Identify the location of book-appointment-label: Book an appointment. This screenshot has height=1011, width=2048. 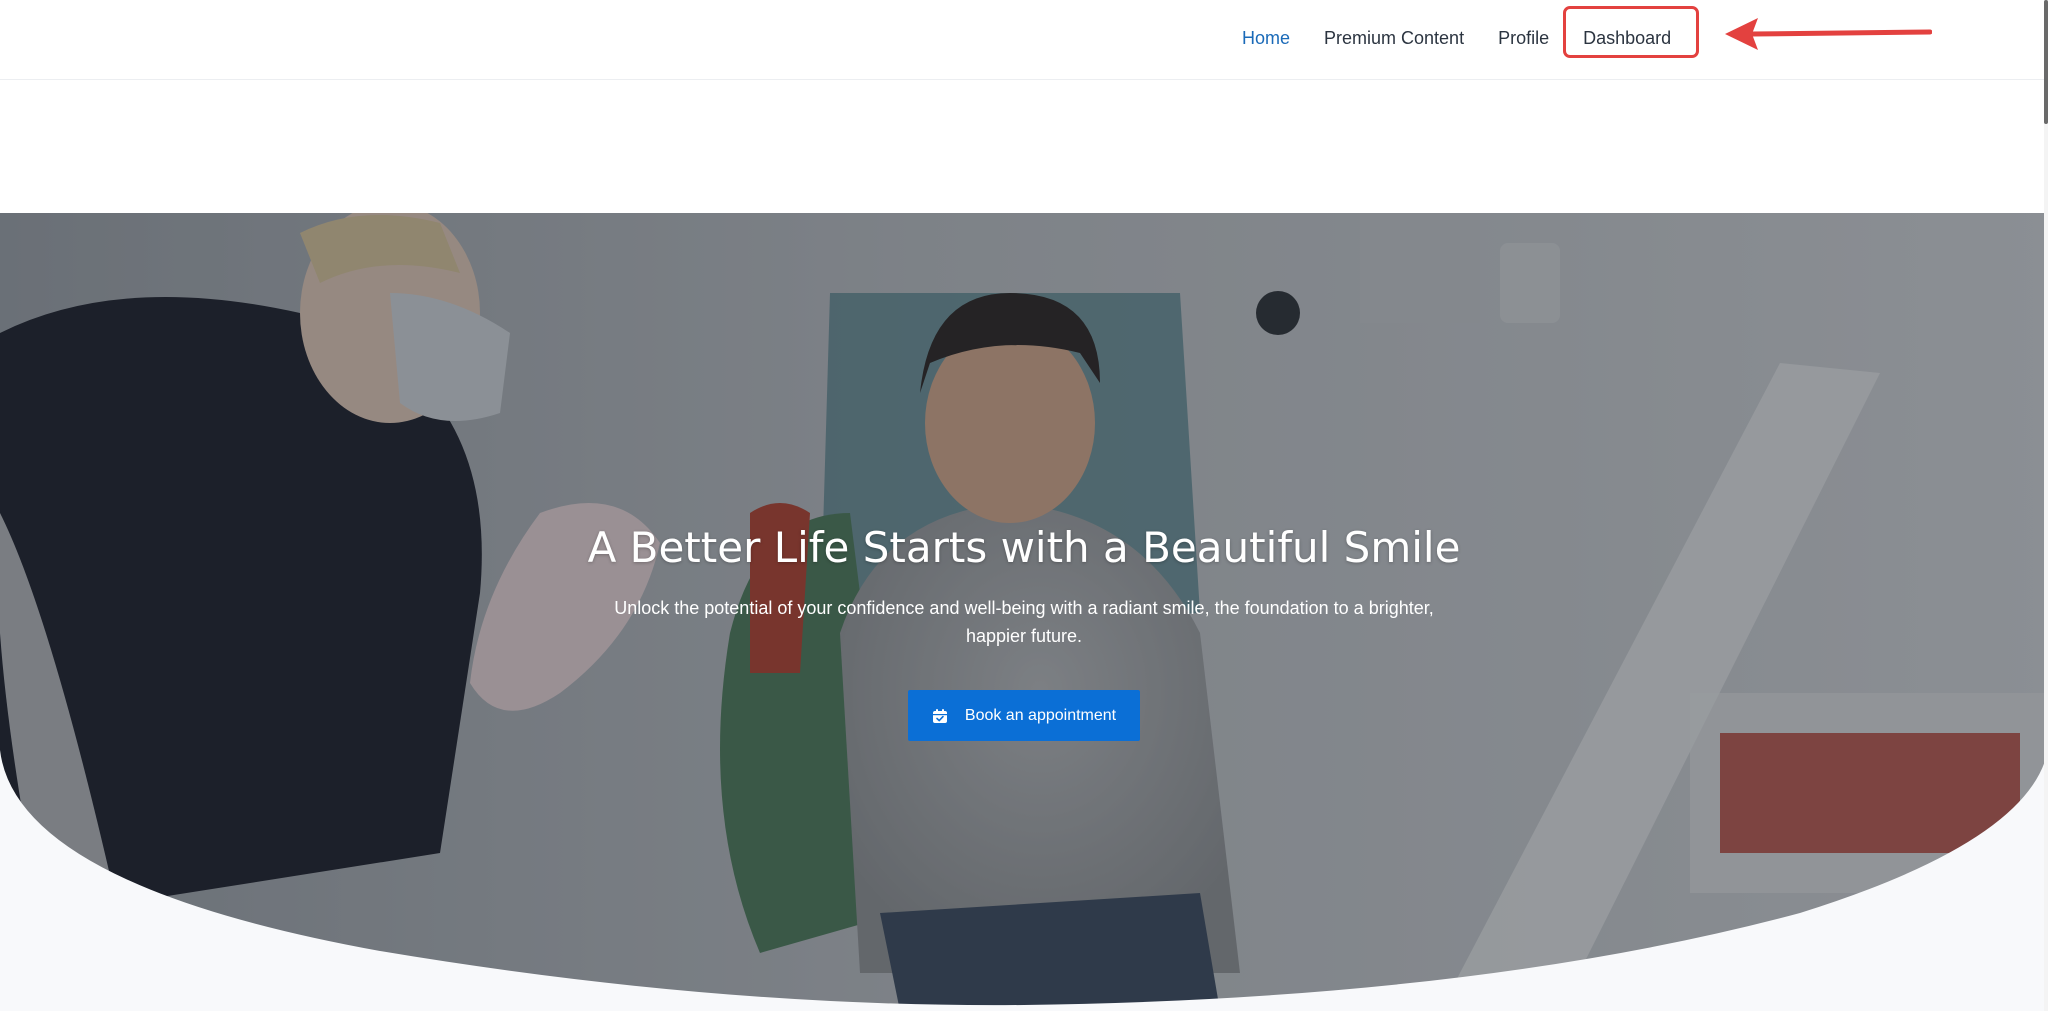
(1040, 715).